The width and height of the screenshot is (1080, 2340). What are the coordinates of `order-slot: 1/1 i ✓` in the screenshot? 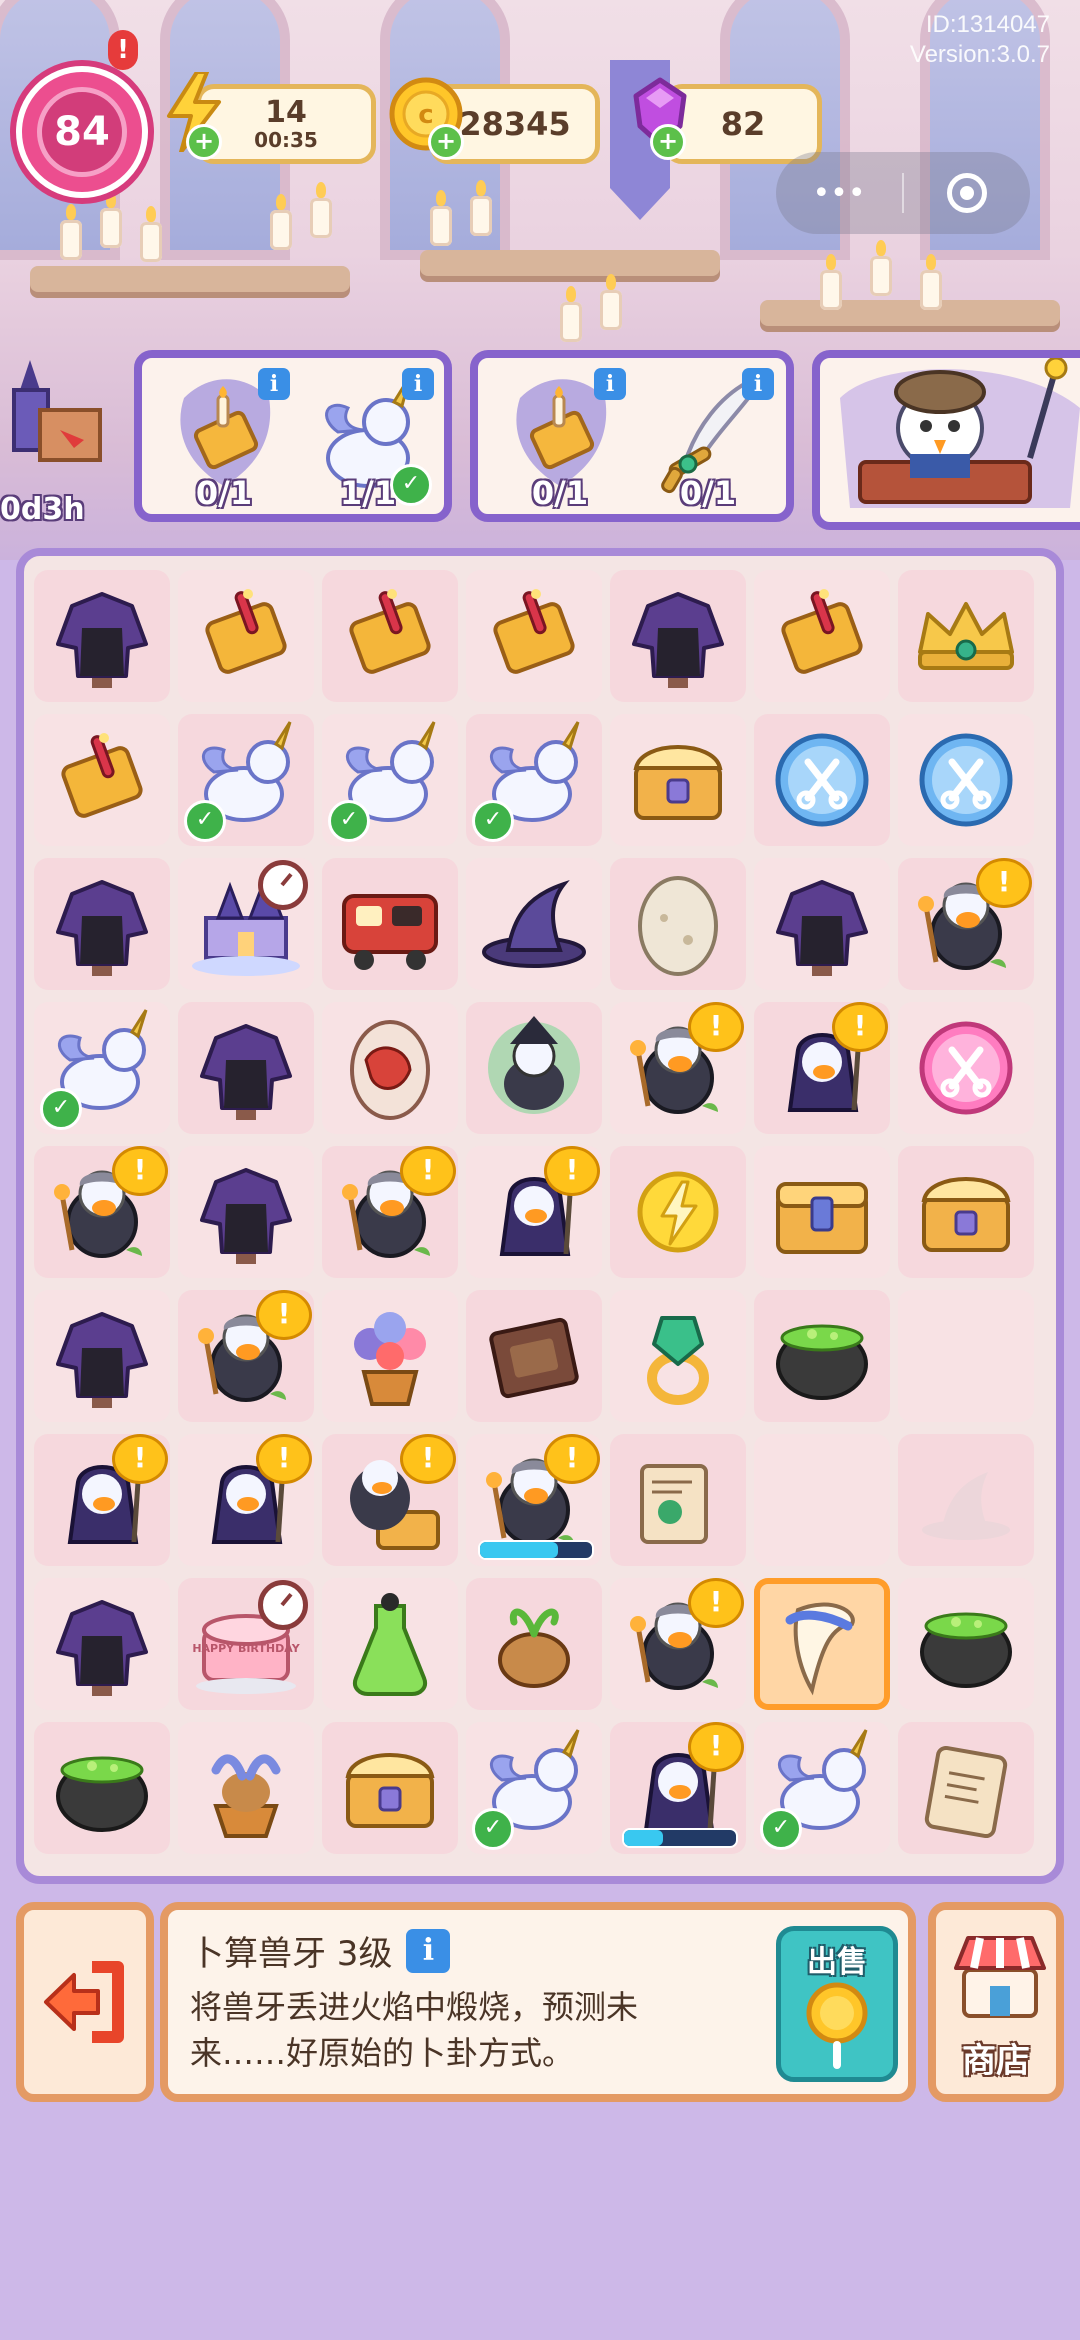 It's located at (368, 440).